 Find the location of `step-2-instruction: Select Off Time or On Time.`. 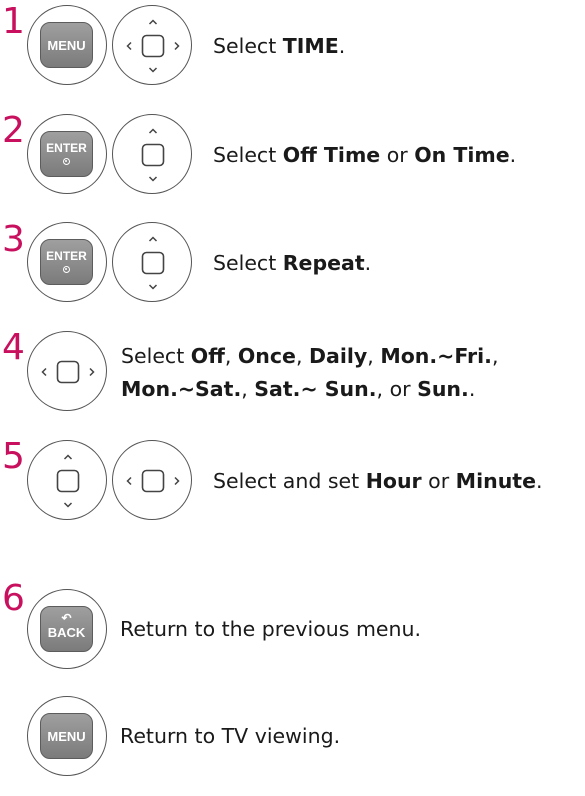

step-2-instruction: Select Off Time or On Time. is located at coordinates (364, 155).